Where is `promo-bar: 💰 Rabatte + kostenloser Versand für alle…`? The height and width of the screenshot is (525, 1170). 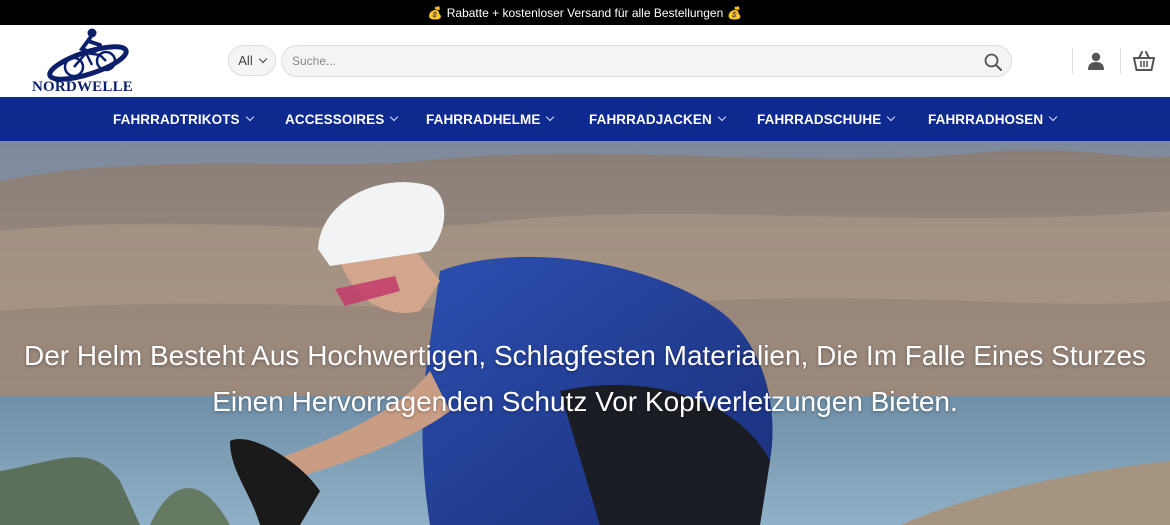 promo-bar: 💰 Rabatte + kostenloser Versand für alle… is located at coordinates (585, 12).